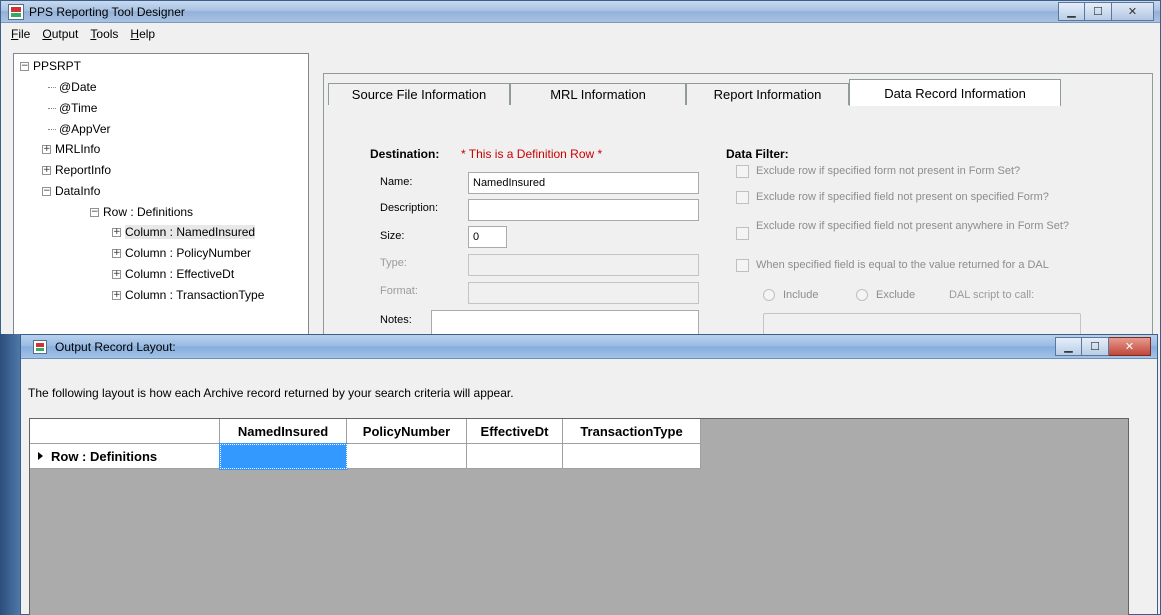 This screenshot has height=615, width=1161. I want to click on tab-label: MRL Information, so click(598, 94).